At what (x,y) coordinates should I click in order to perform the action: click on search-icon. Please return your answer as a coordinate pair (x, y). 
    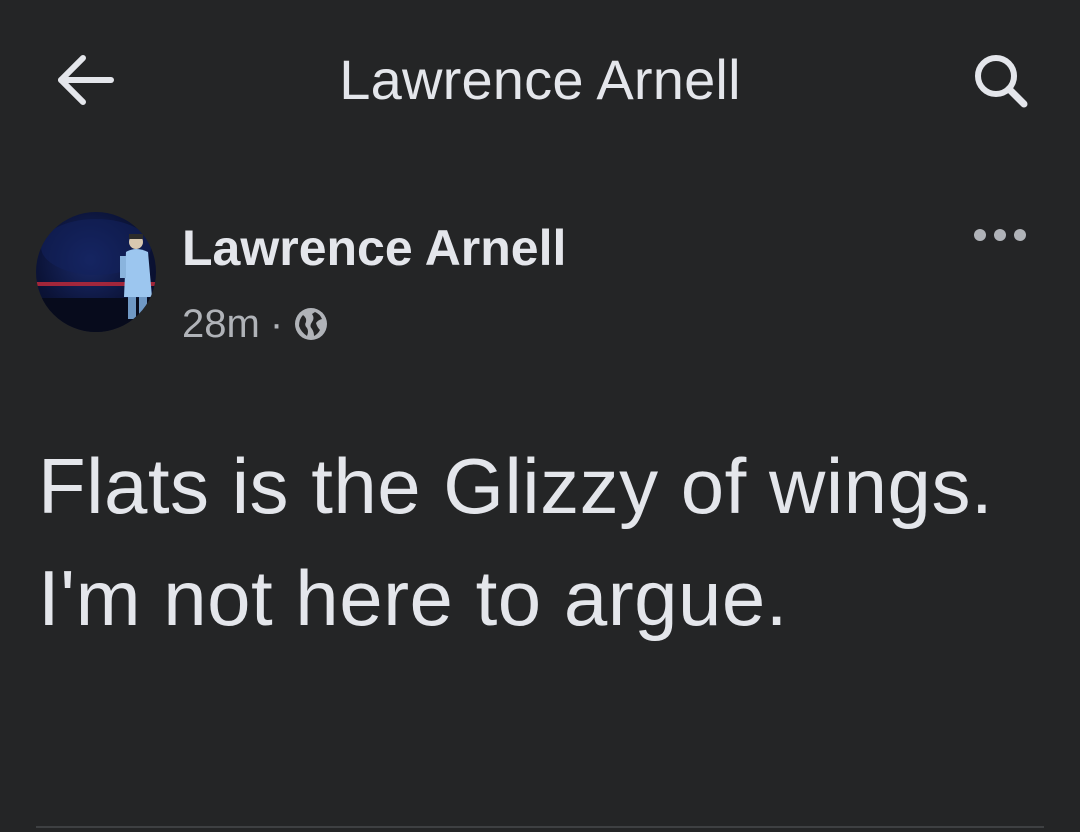
    Looking at the image, I should click on (1001, 81).